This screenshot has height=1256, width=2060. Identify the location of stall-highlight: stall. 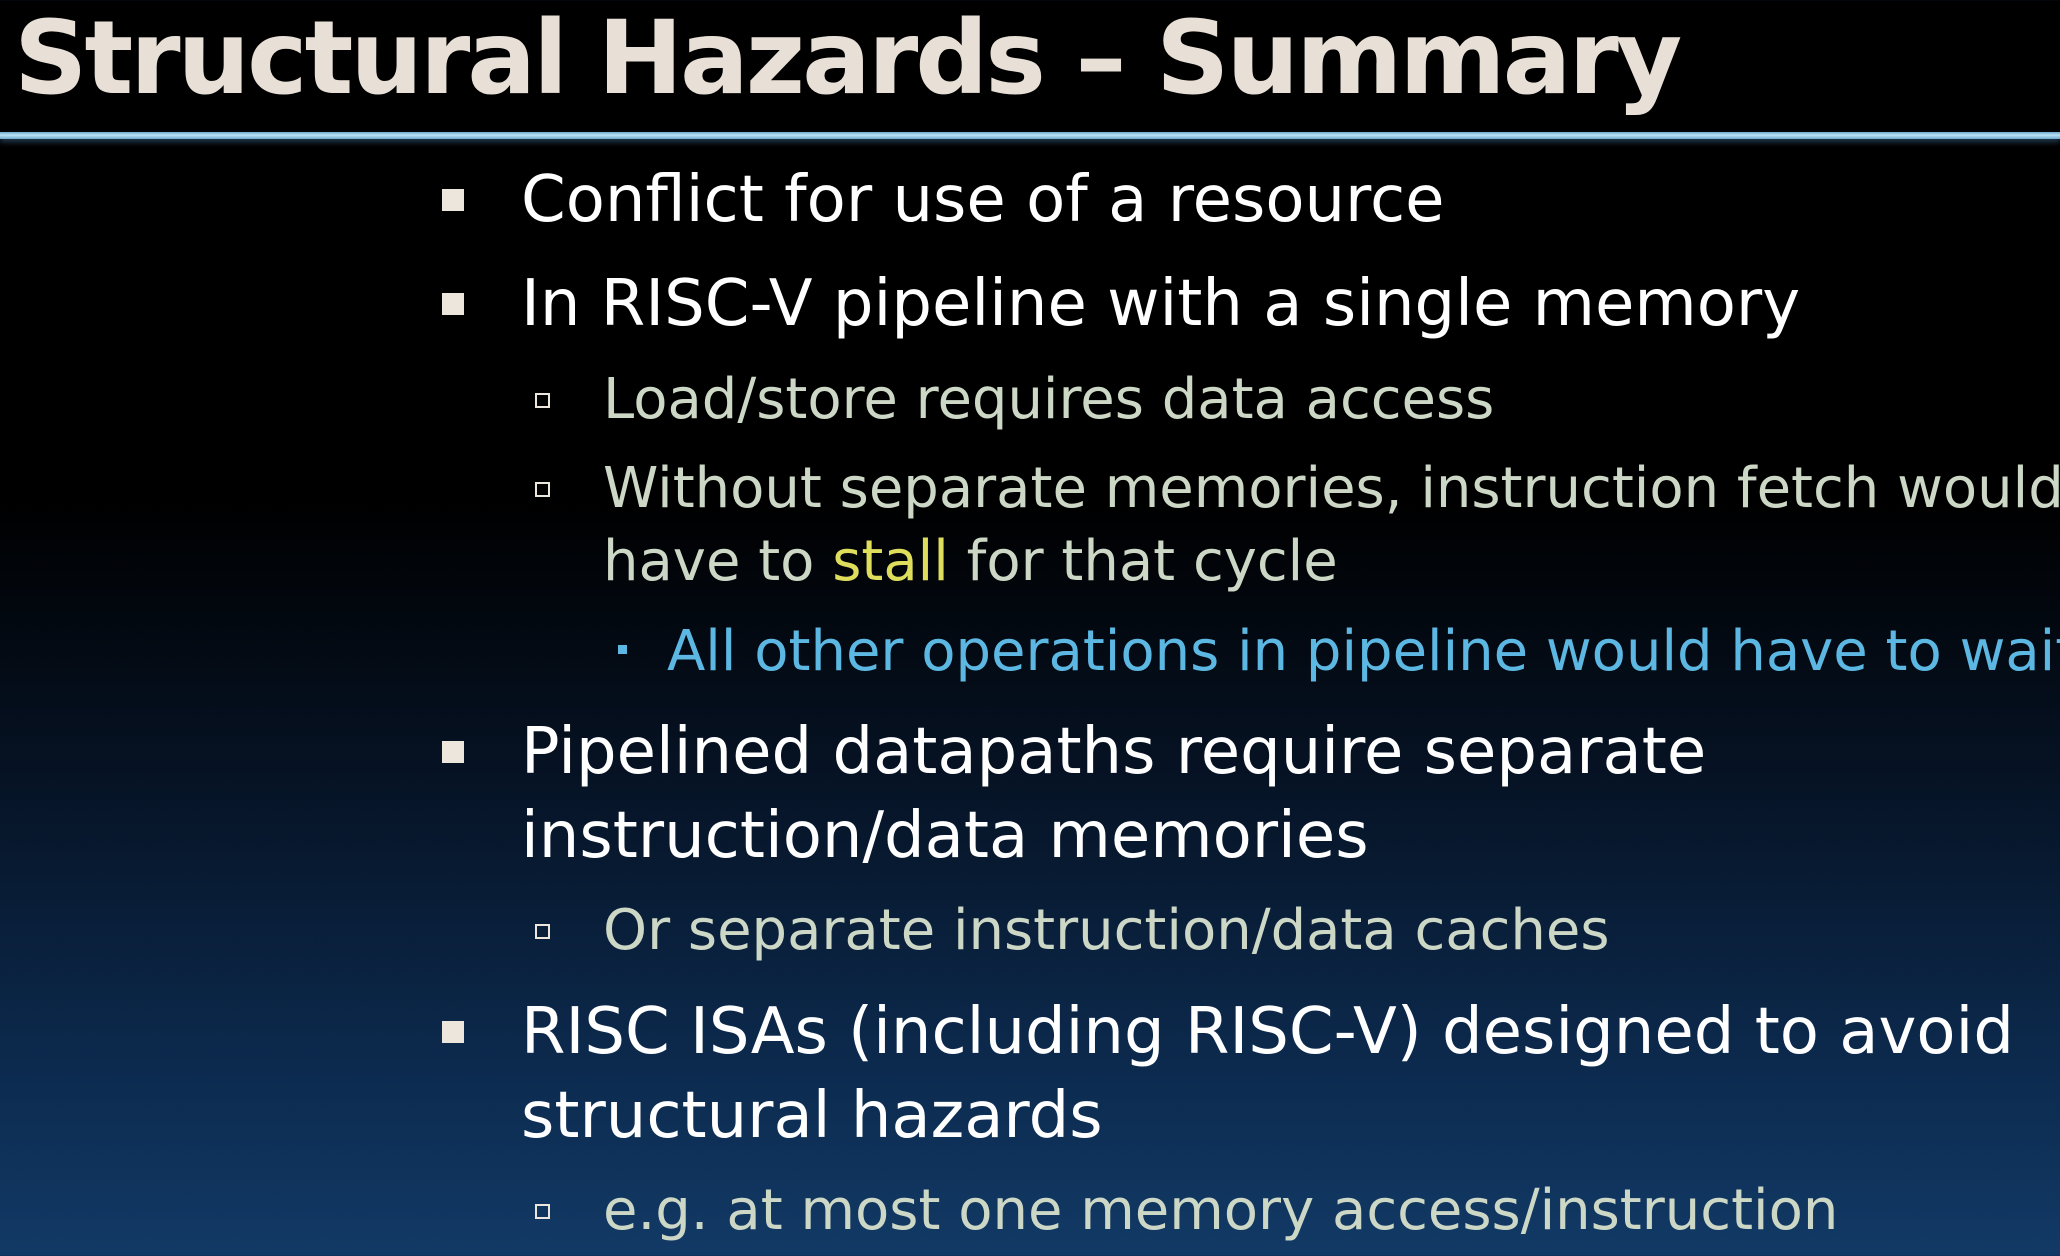
(890, 561).